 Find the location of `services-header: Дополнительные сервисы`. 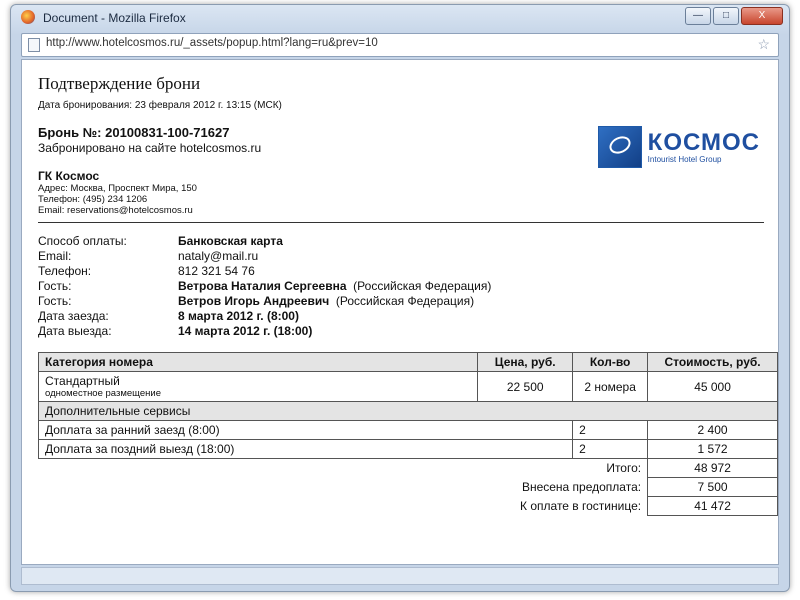

services-header: Дополнительные сервисы is located at coordinates (408, 411).